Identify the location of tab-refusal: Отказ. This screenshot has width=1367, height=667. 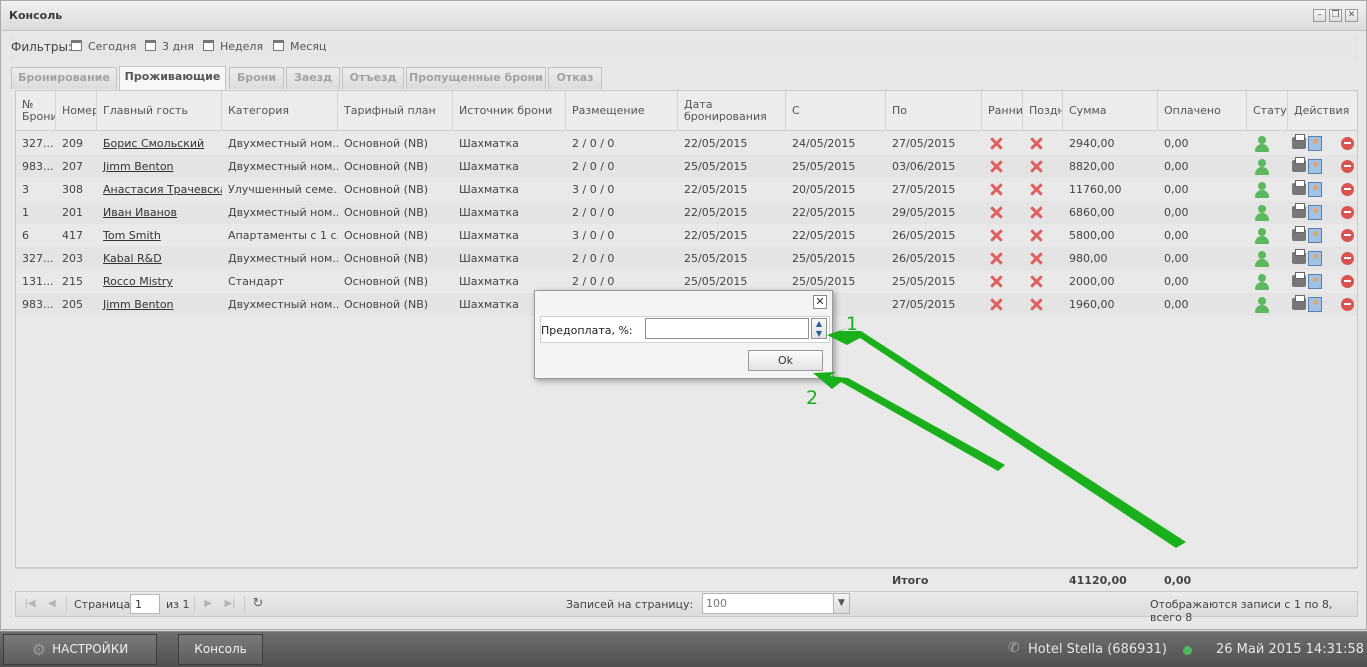
(575, 78).